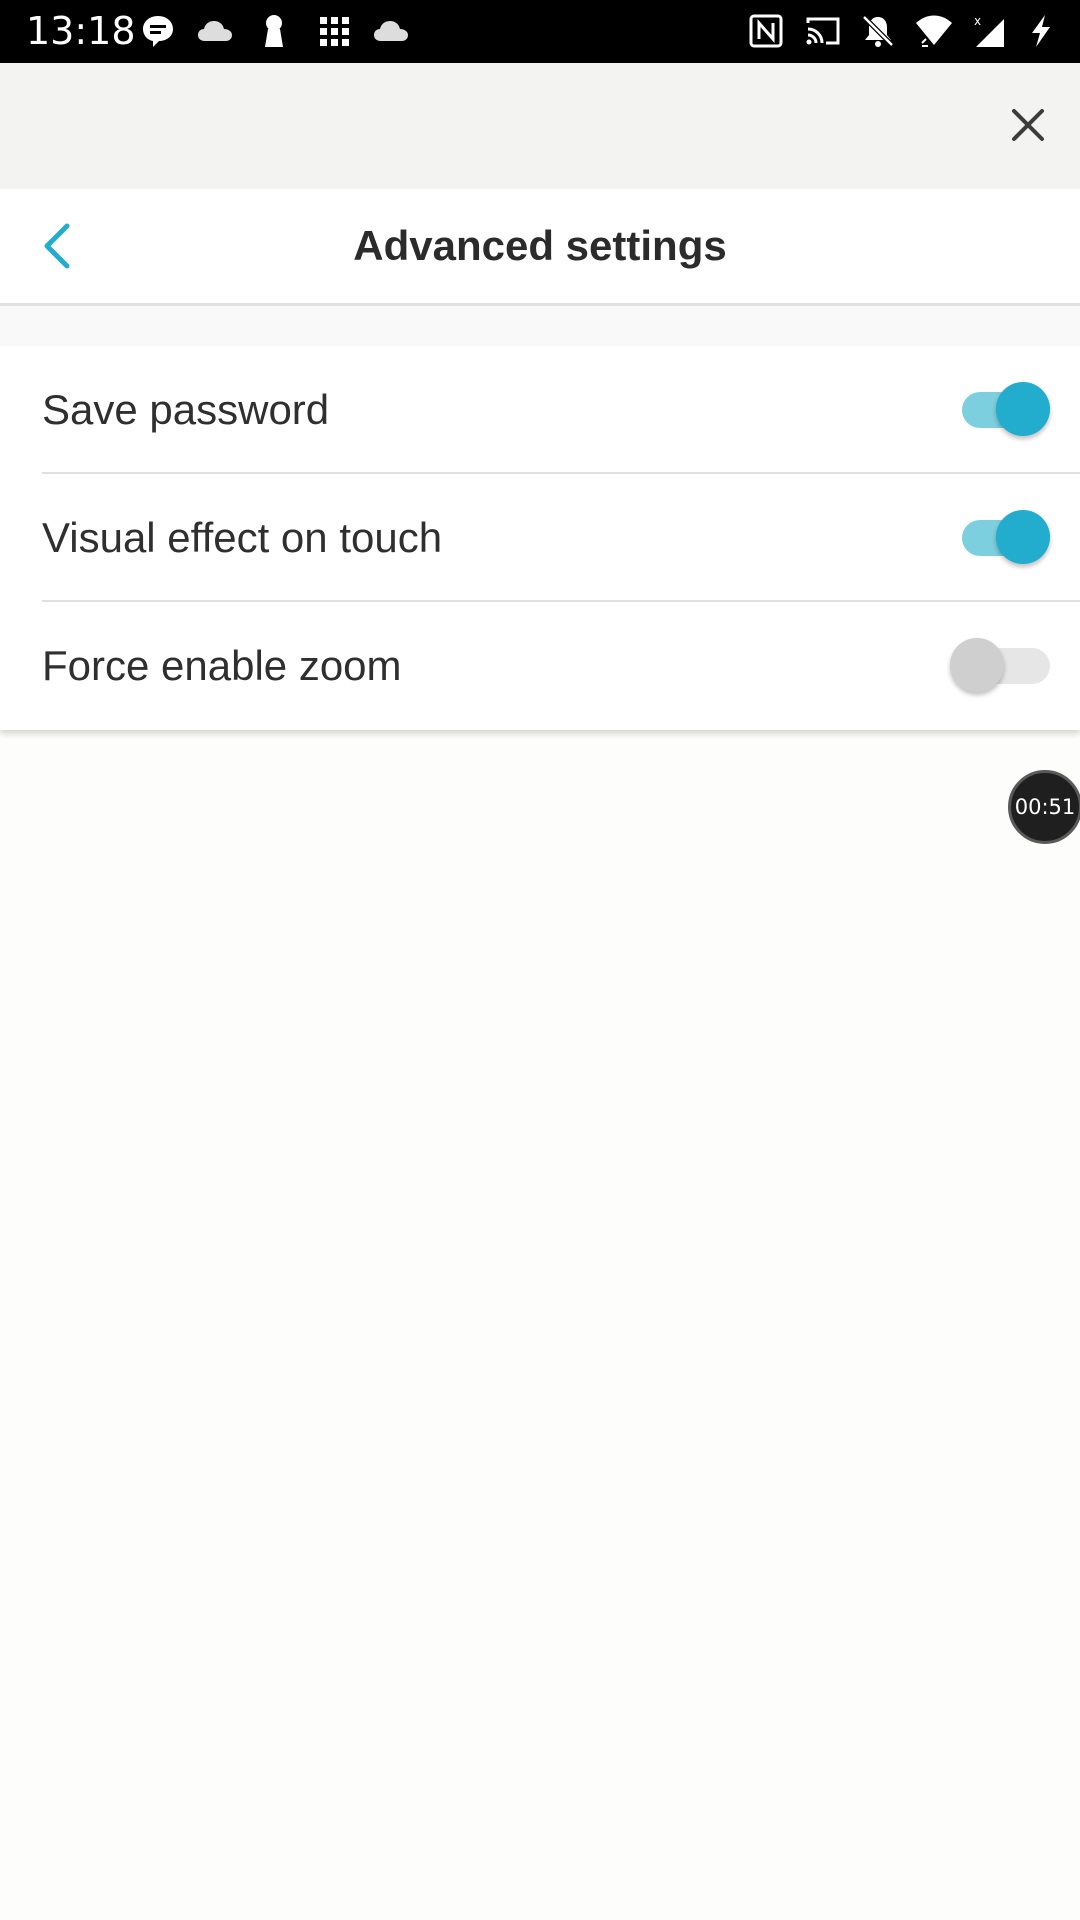  Describe the element at coordinates (977, 21) in the screenshot. I see `svg-text: x` at that location.